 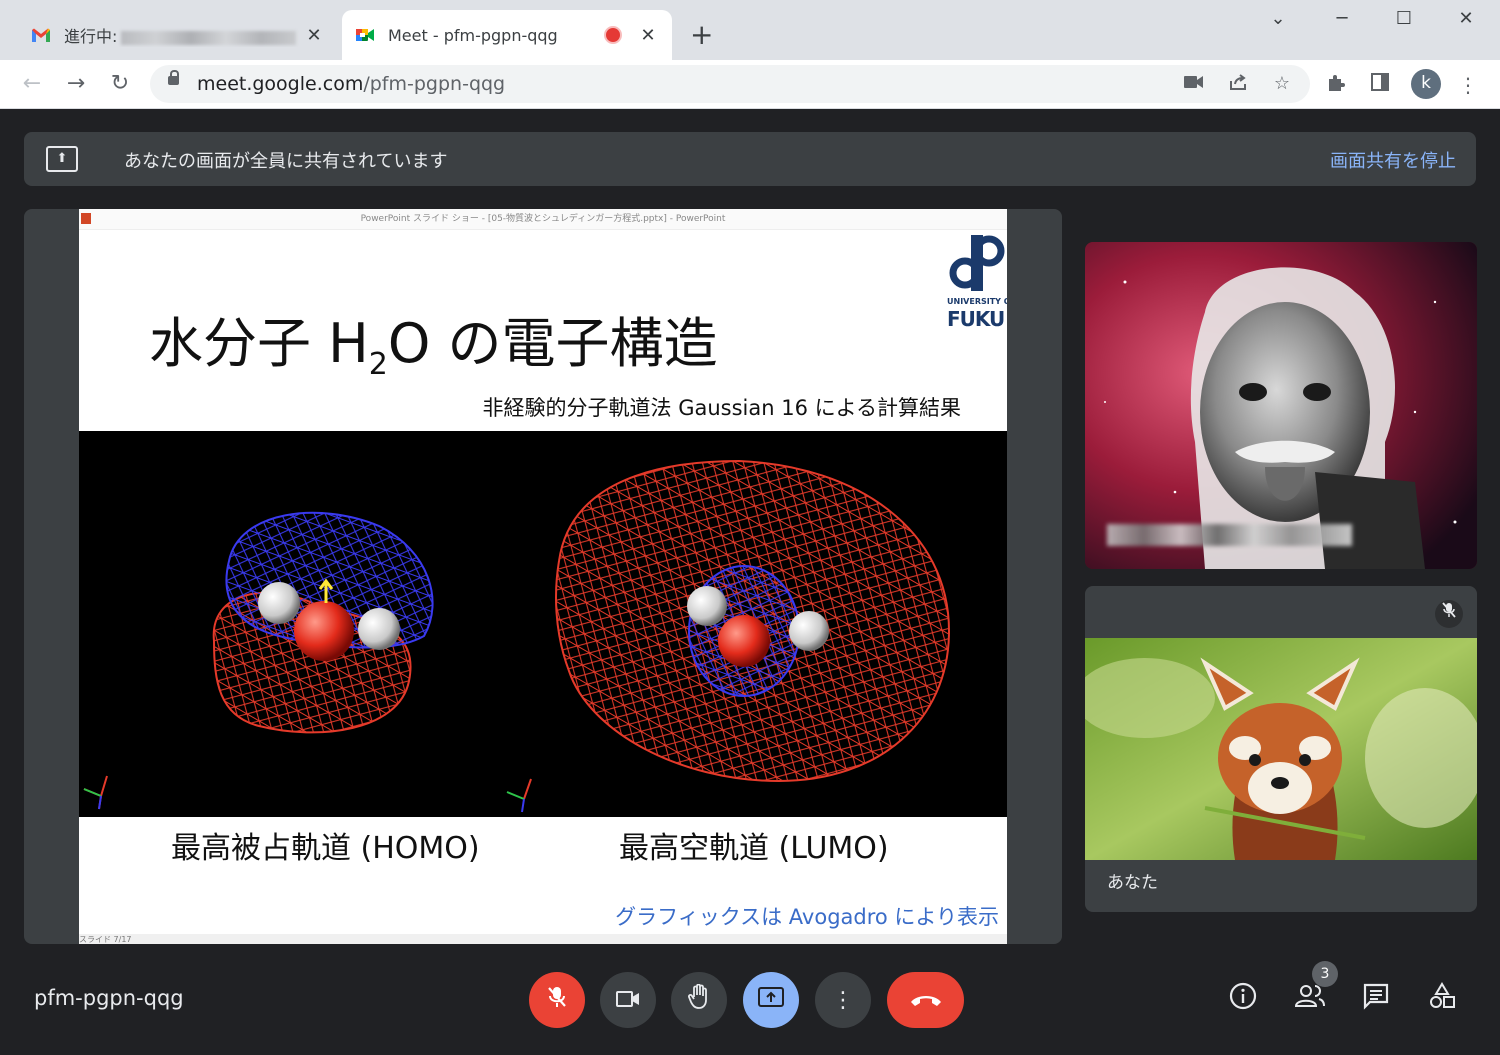 What do you see at coordinates (1336, 85) in the screenshot?
I see `extensions-icon` at bounding box center [1336, 85].